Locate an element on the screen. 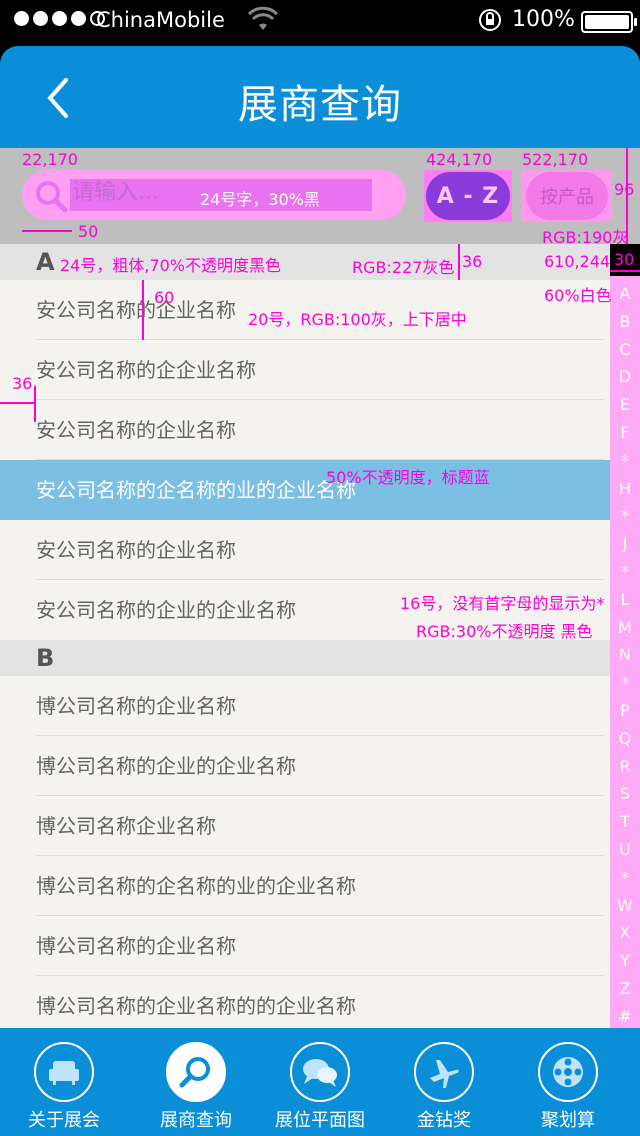  annotation-row-height-line is located at coordinates (143, 310).